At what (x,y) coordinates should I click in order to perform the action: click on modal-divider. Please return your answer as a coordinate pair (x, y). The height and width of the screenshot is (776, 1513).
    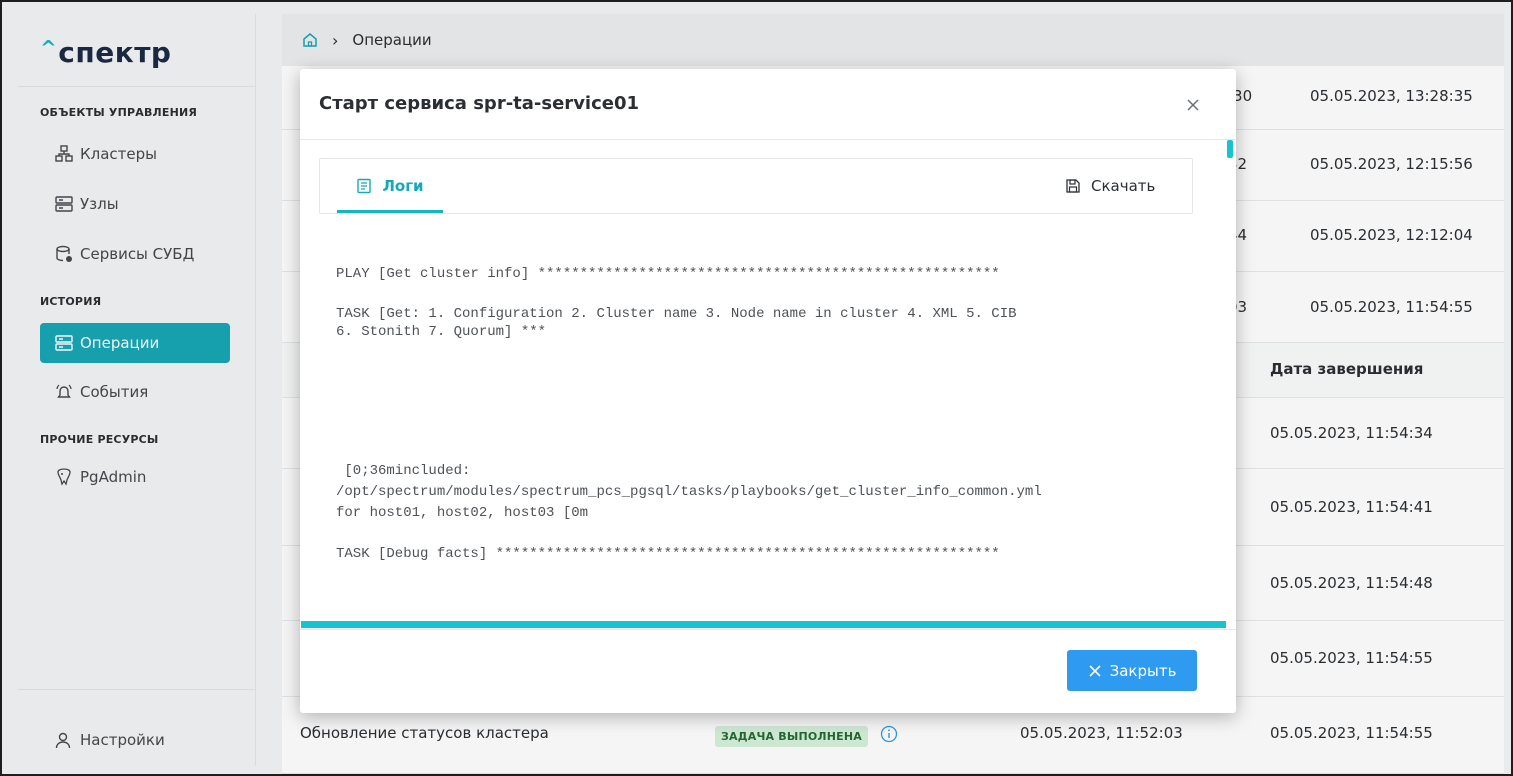
    Looking at the image, I should click on (768, 139).